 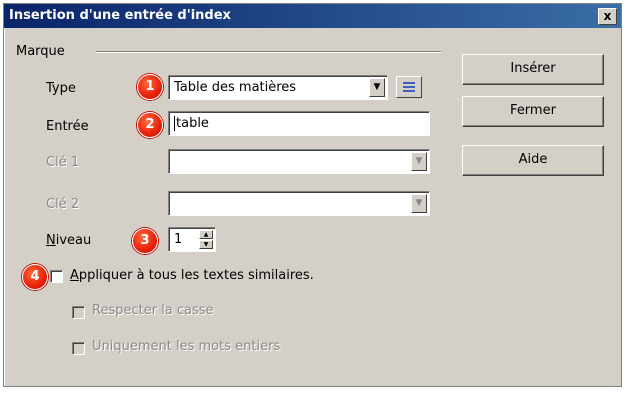 I want to click on title-bar: Insertion d'une entrée d'index x, so click(x=312, y=16).